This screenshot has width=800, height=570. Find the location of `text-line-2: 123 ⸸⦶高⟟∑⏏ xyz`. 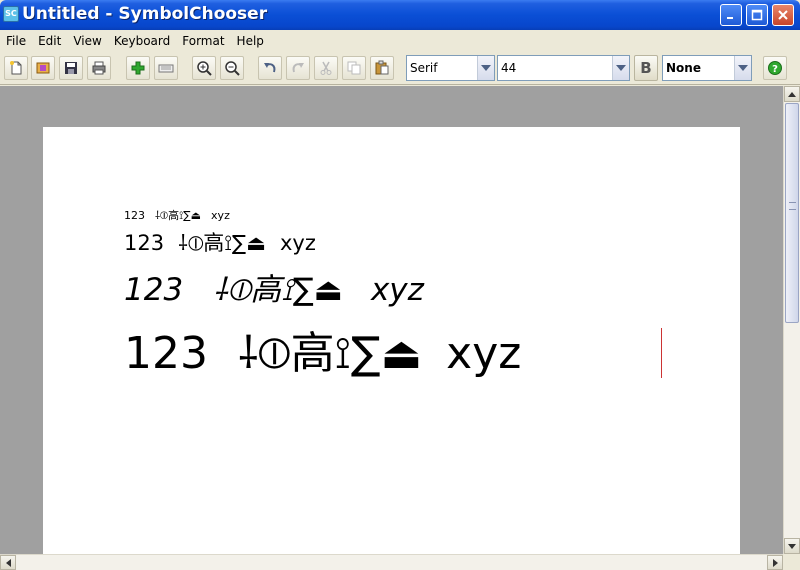

text-line-2: 123 ⸸⦶高⟟∑⏏ xyz is located at coordinates (220, 242).